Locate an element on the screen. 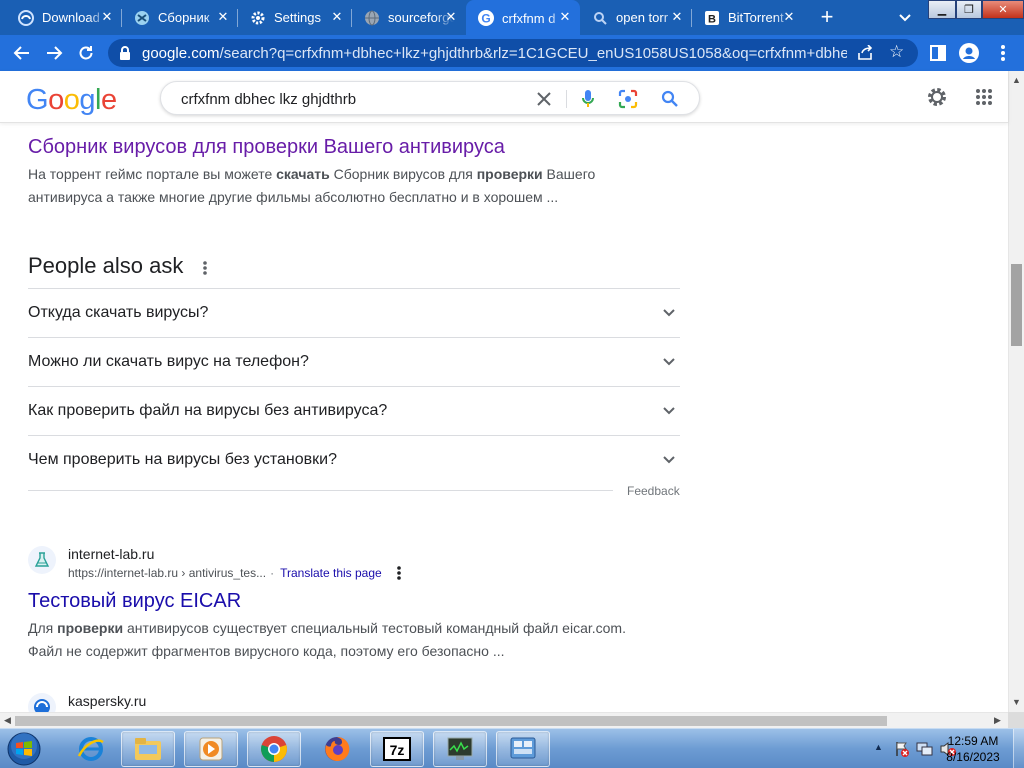  profile-avatar-icon is located at coordinates (969, 53).